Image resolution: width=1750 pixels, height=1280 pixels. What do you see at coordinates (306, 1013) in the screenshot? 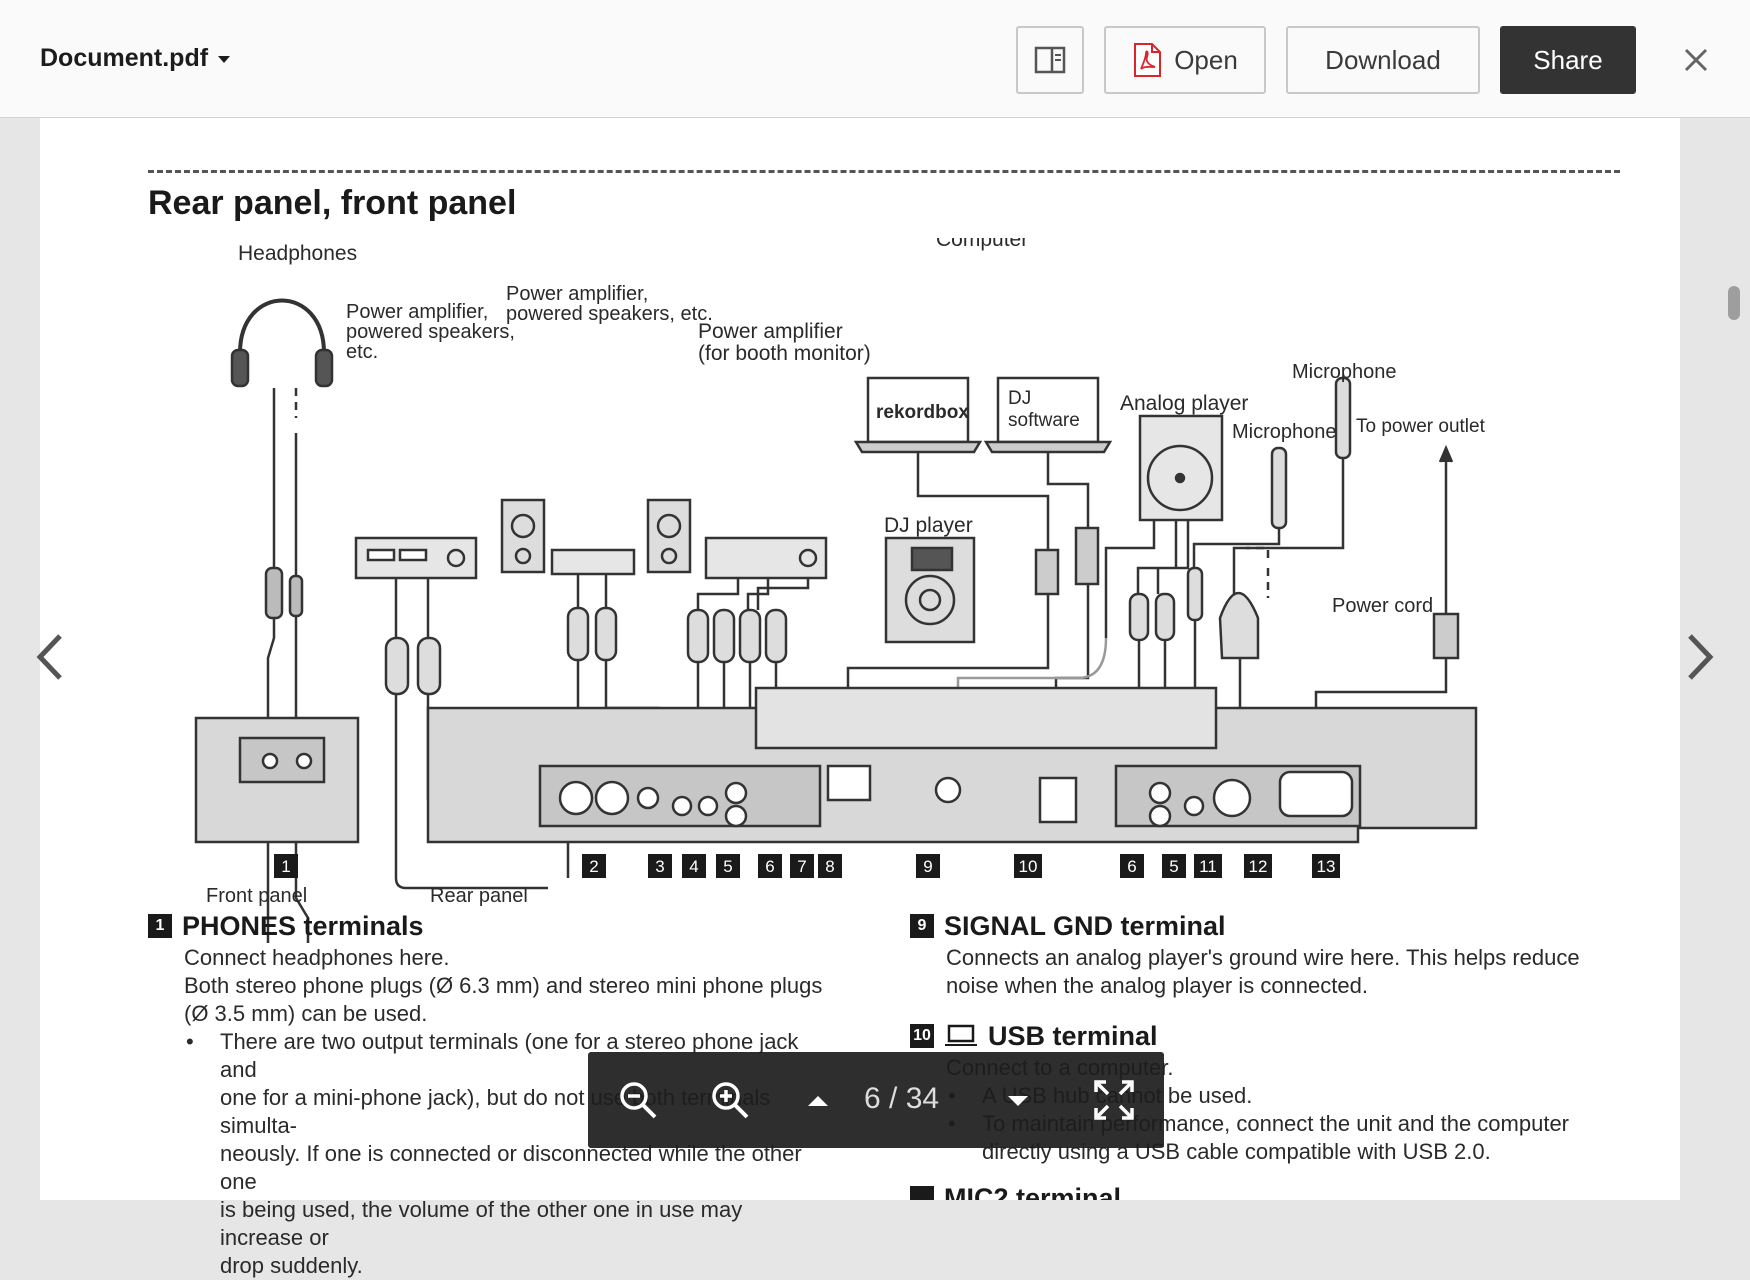
I see `phones-line-3: (Ø 3.5 mm) can be used.` at bounding box center [306, 1013].